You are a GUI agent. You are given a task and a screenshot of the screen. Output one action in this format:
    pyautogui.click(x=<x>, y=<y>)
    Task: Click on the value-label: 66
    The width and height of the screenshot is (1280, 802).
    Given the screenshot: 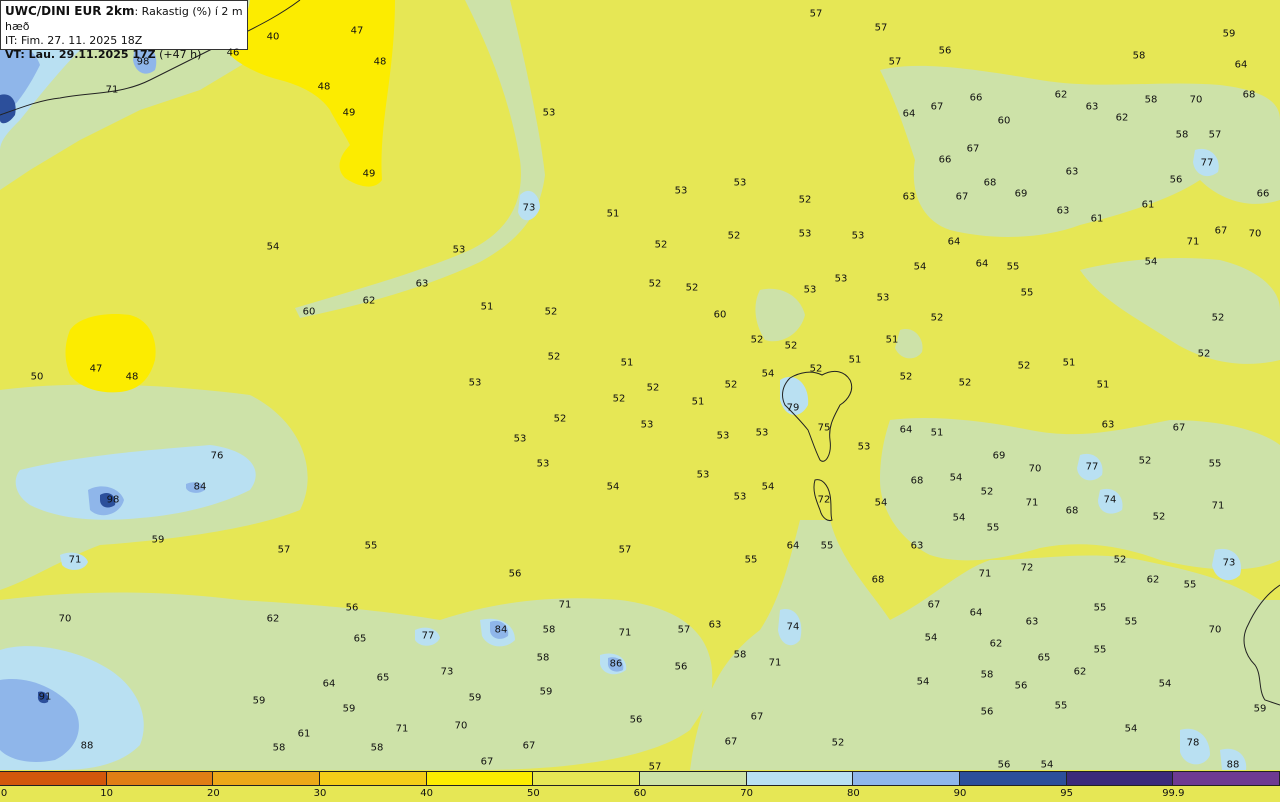 What is the action you would take?
    pyautogui.click(x=1263, y=194)
    